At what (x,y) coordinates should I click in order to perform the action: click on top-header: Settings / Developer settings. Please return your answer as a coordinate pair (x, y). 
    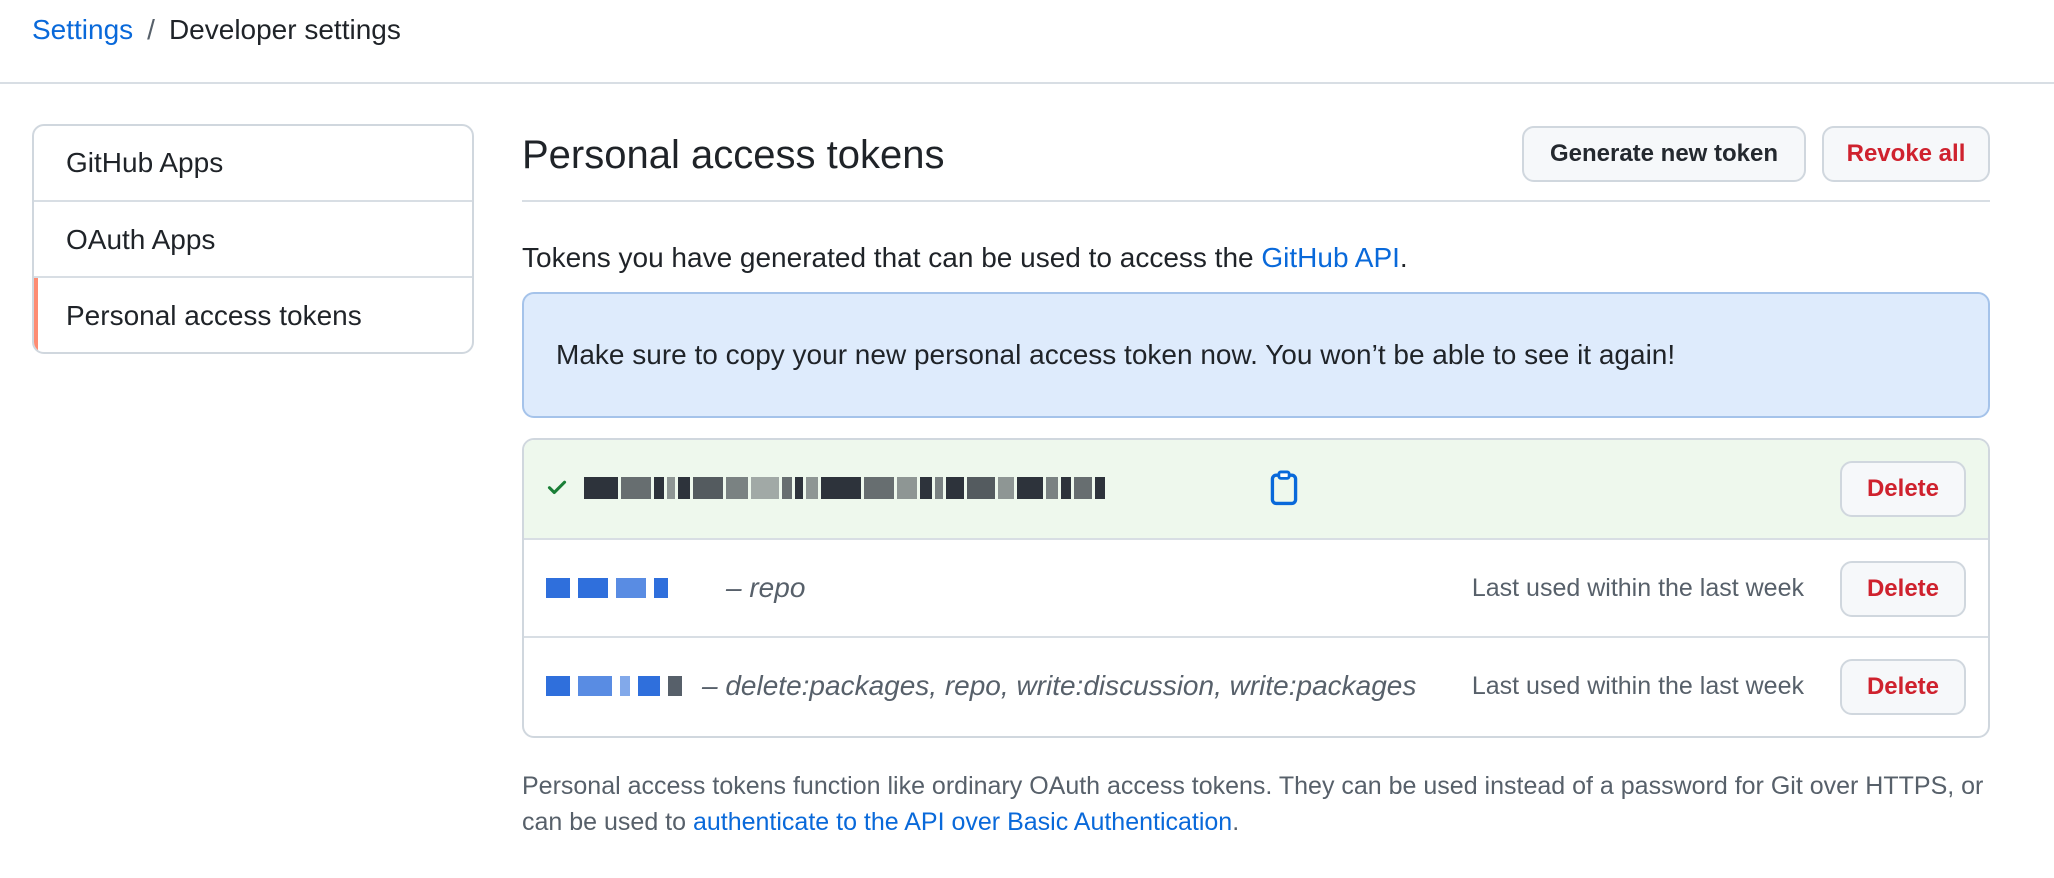
    Looking at the image, I should click on (1027, 42).